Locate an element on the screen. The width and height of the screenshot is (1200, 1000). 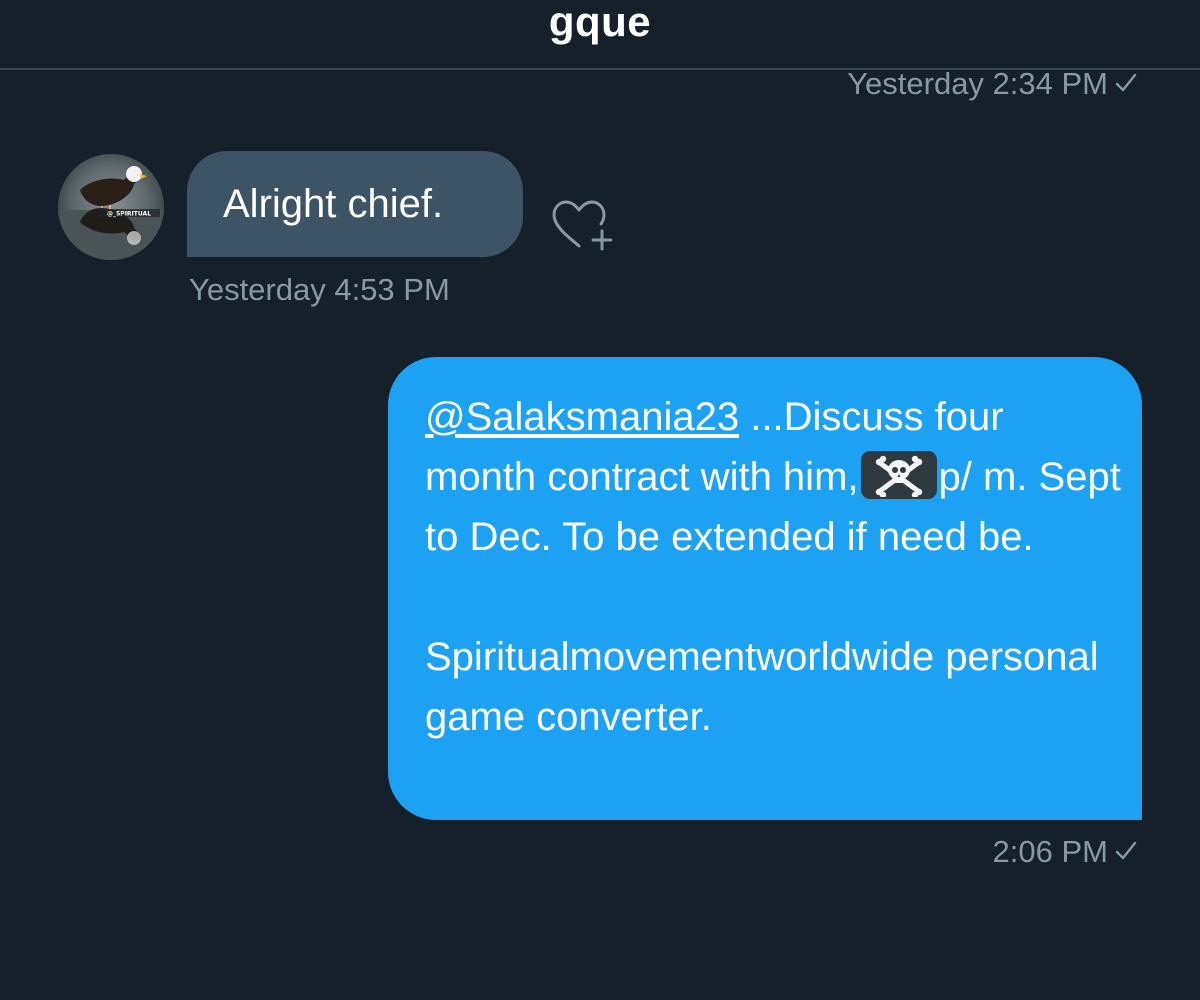
conversation-title: gque is located at coordinates (600, 22).